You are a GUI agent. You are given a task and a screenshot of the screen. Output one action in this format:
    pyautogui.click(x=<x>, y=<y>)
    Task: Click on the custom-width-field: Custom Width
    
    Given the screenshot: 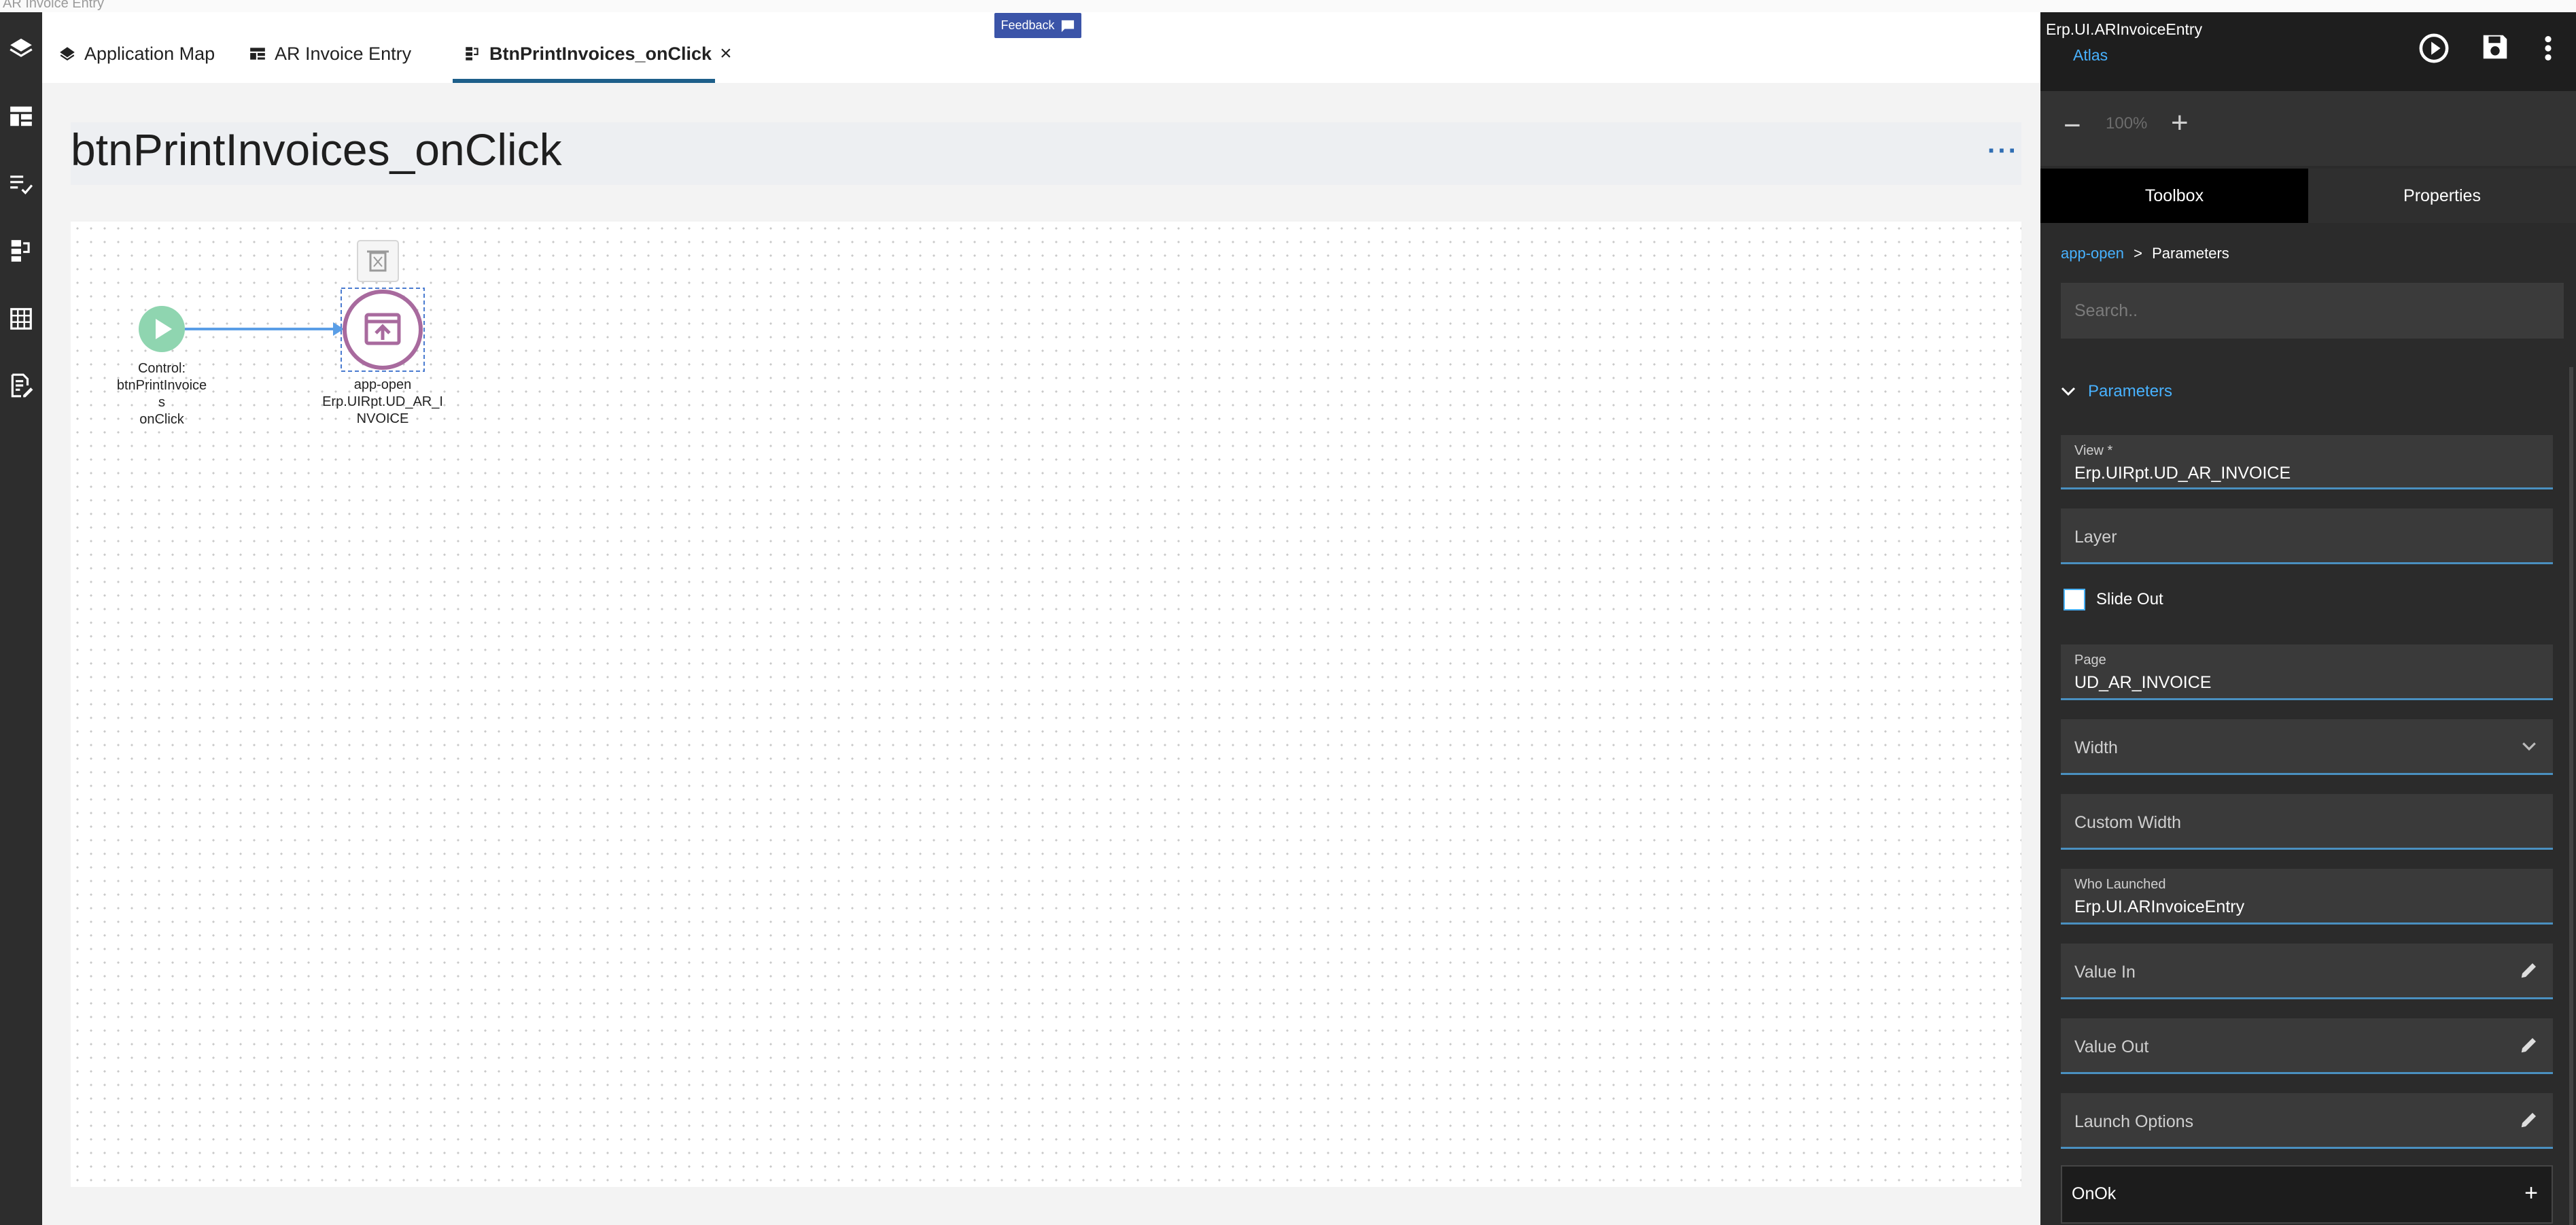 What is the action you would take?
    pyautogui.click(x=2307, y=822)
    